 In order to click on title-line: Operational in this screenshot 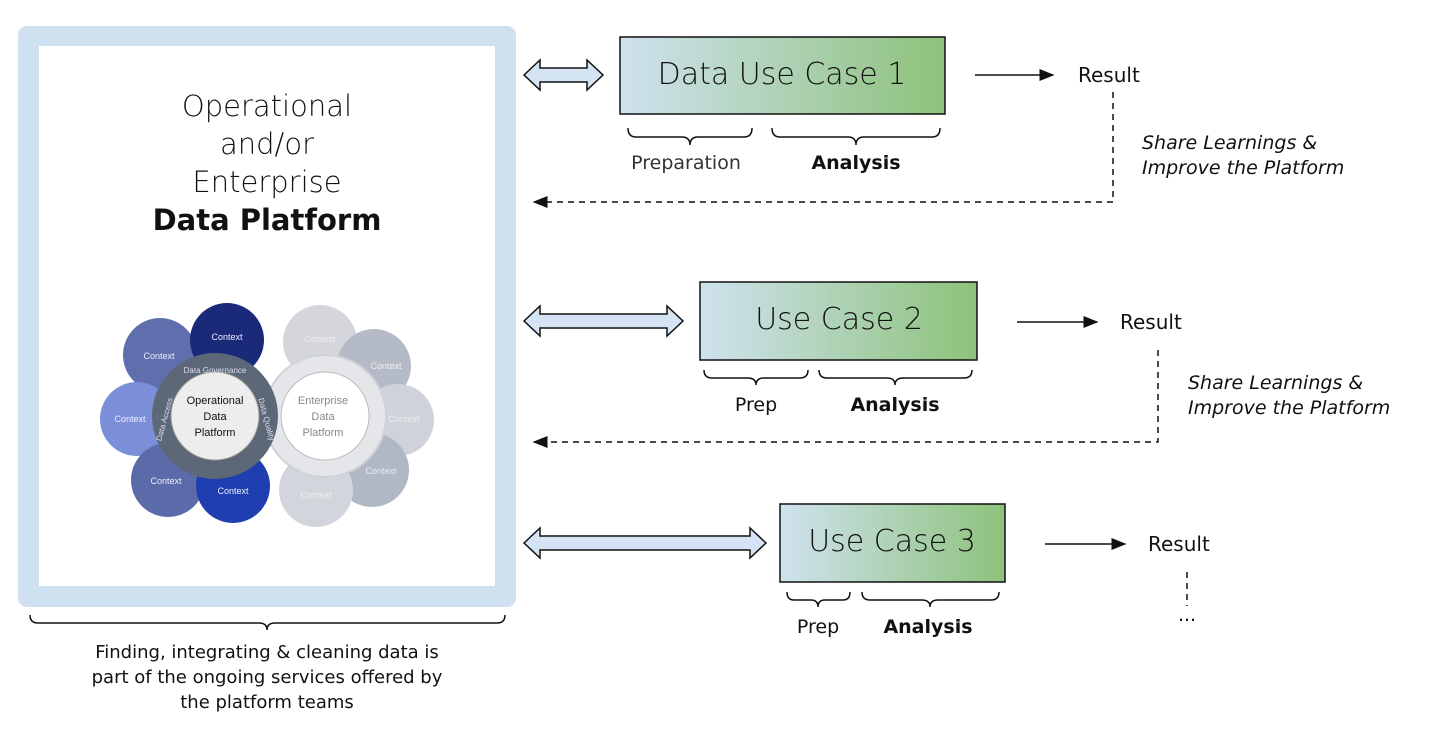, I will do `click(267, 106)`.